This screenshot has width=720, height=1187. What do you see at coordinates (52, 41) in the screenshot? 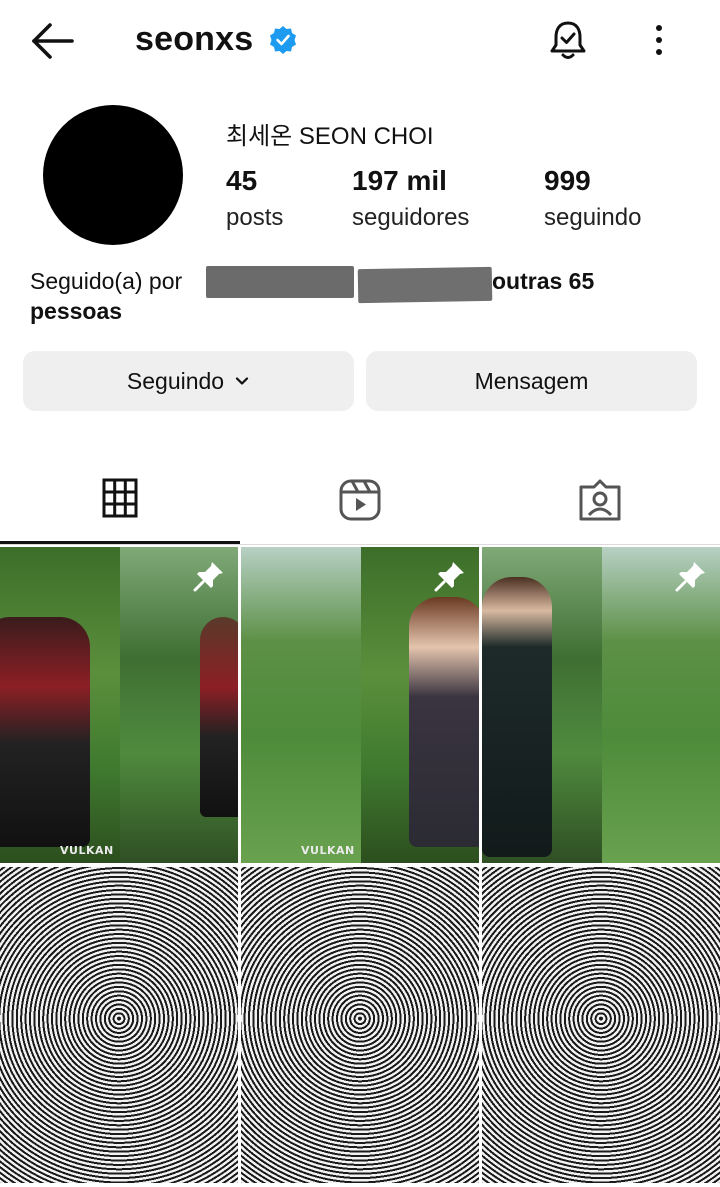
I see `back-arrow-icon` at bounding box center [52, 41].